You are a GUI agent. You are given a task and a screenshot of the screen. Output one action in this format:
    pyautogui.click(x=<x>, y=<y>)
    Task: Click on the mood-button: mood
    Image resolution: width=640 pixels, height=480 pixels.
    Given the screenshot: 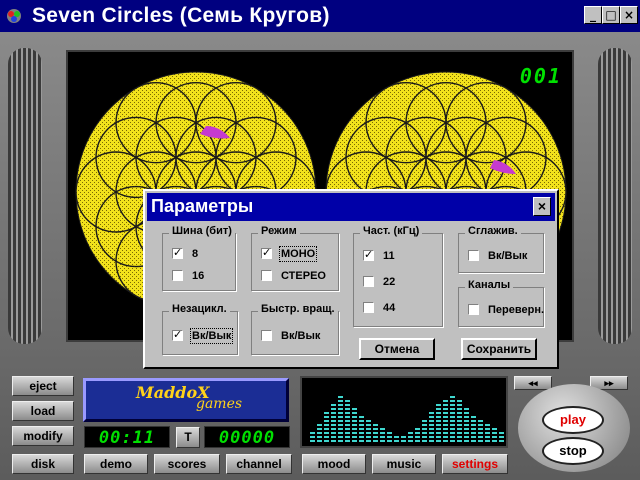 What is the action you would take?
    pyautogui.click(x=334, y=464)
    